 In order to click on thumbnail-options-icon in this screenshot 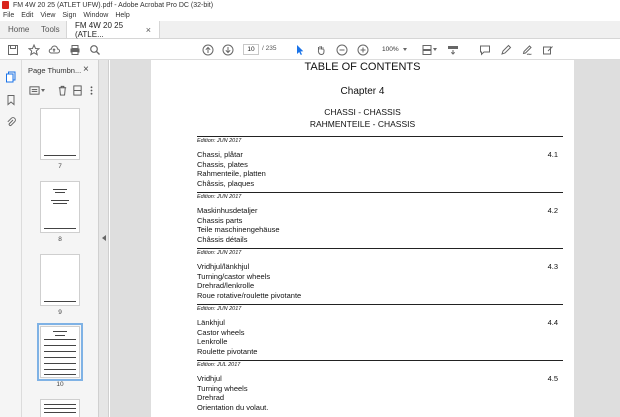, I will do `click(34, 90)`.